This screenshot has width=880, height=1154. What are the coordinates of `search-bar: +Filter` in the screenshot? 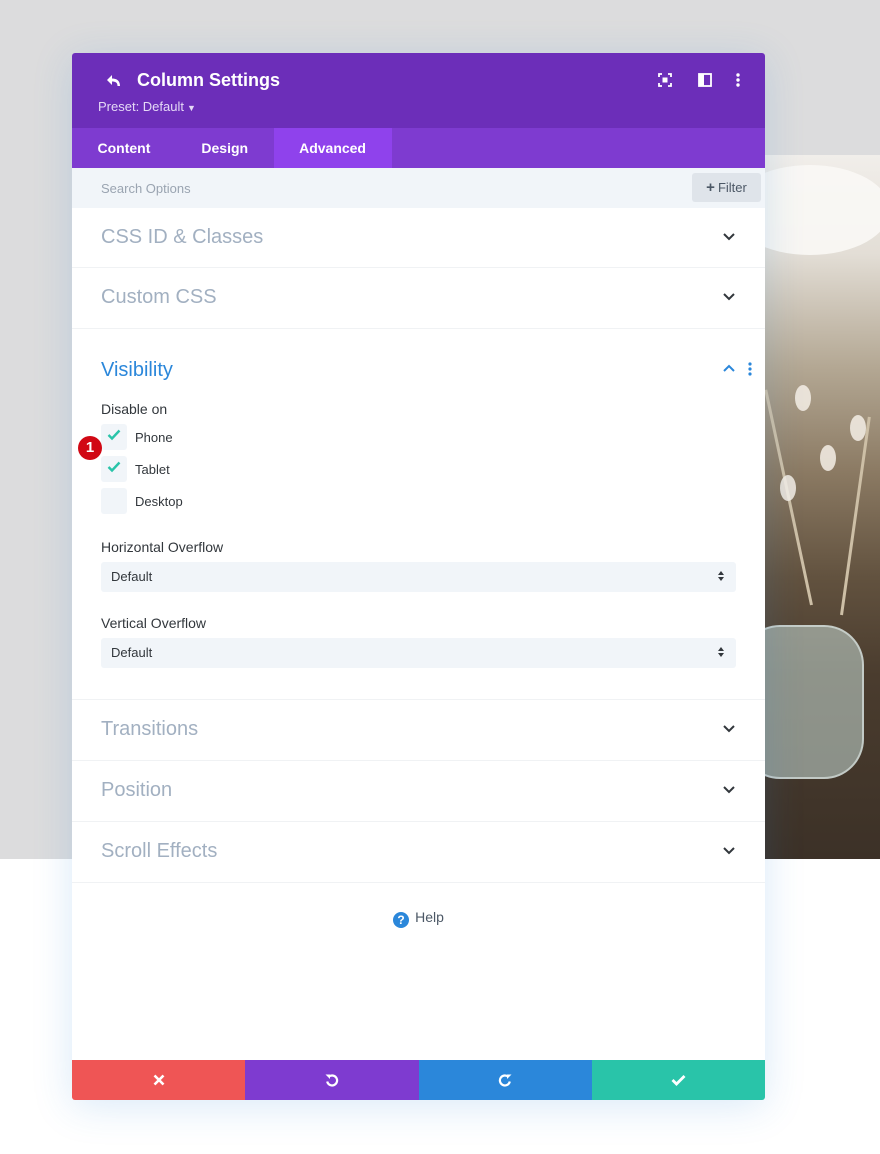 It's located at (418, 188).